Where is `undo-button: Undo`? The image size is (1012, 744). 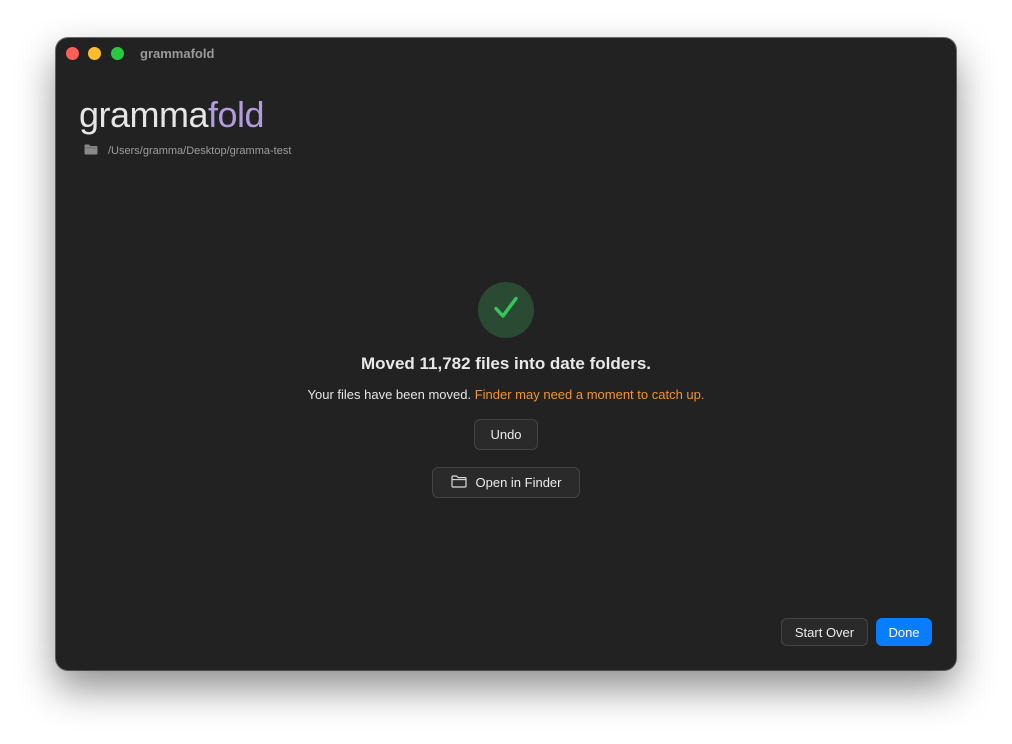 undo-button: Undo is located at coordinates (506, 434).